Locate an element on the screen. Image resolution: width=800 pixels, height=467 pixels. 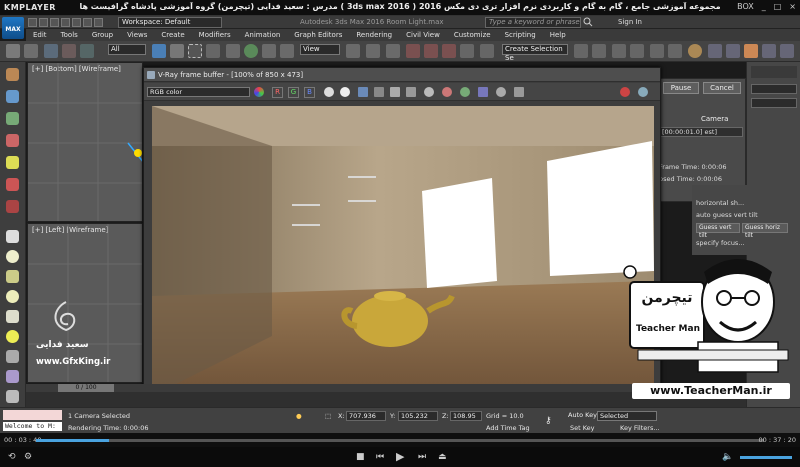
teapot-primitive-icon is located at coordinates (12, 356).